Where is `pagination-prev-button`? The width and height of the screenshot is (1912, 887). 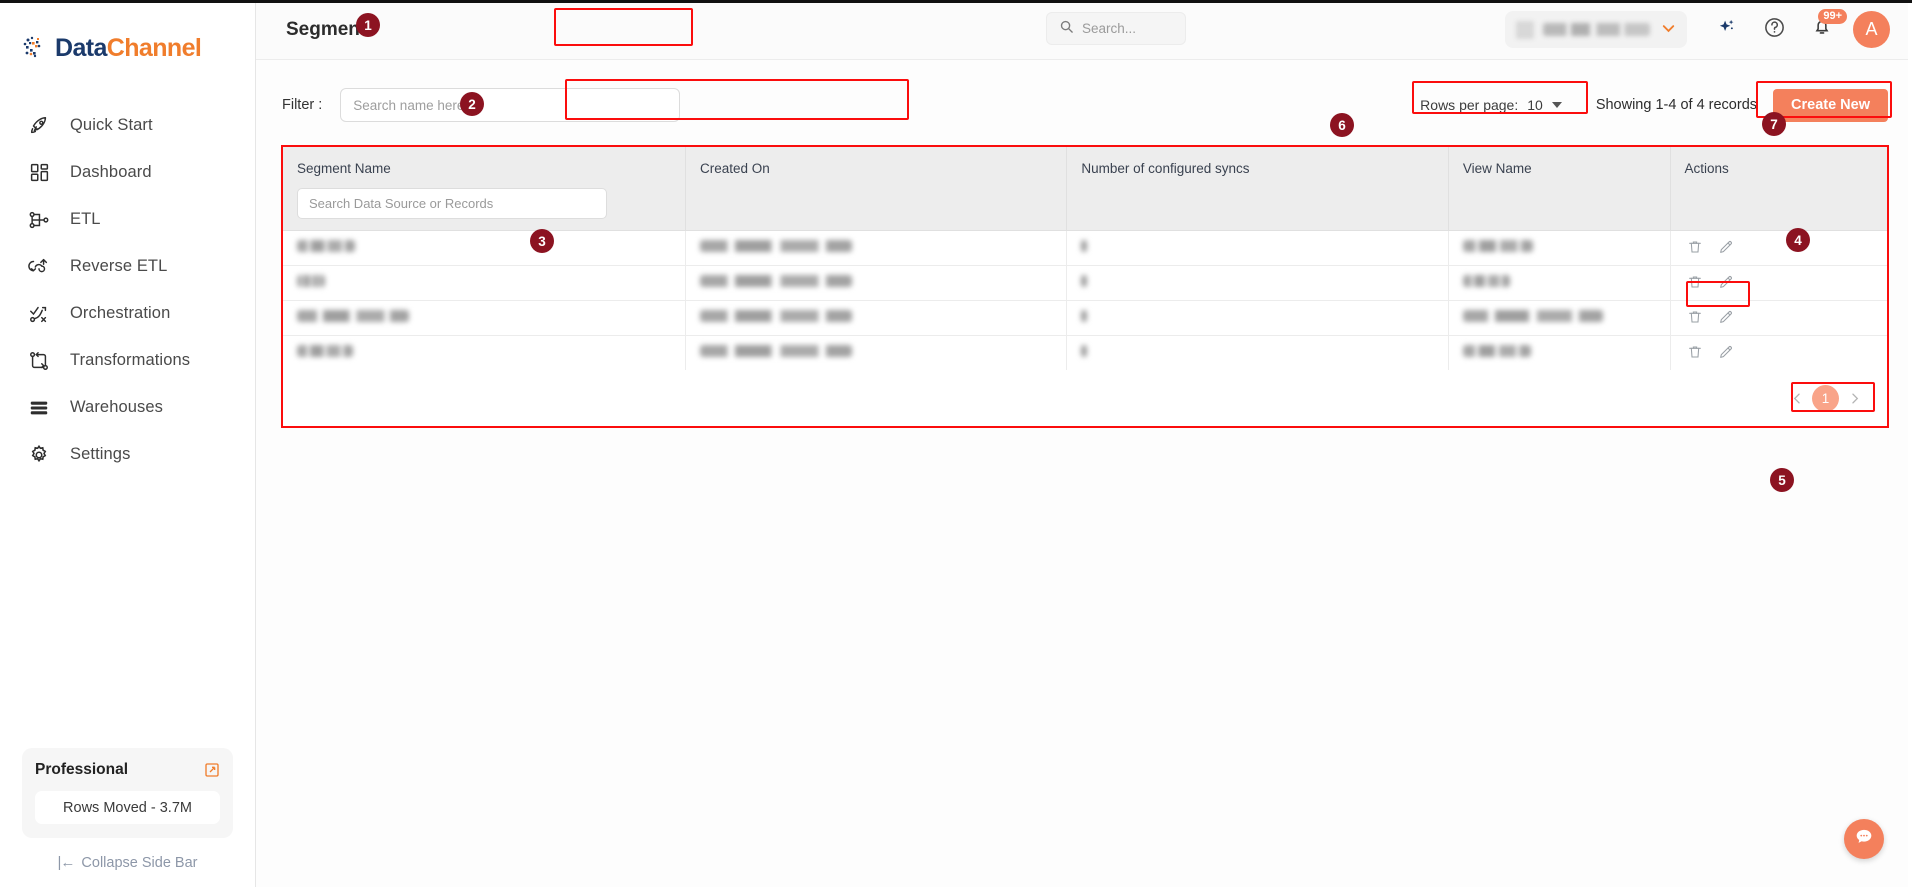 pagination-prev-button is located at coordinates (1797, 398).